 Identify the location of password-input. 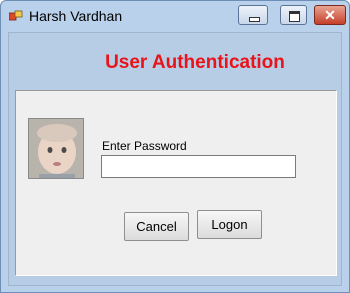
(198, 166).